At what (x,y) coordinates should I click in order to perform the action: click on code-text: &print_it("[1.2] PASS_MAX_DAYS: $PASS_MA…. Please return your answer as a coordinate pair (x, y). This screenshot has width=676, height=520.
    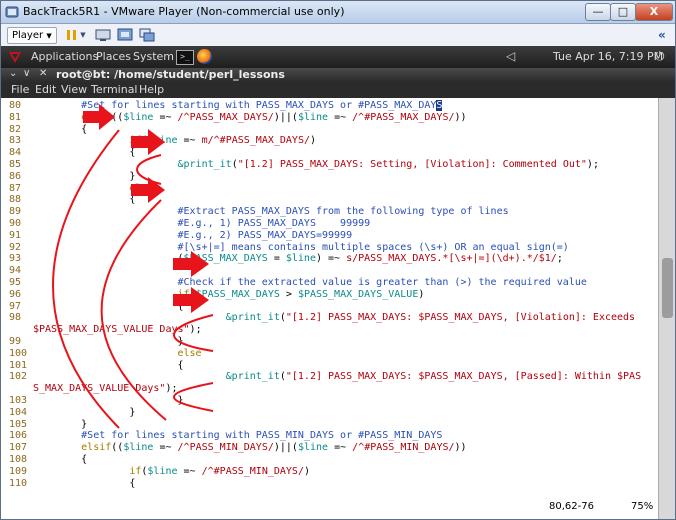
    Looking at the image, I should click on (337, 377).